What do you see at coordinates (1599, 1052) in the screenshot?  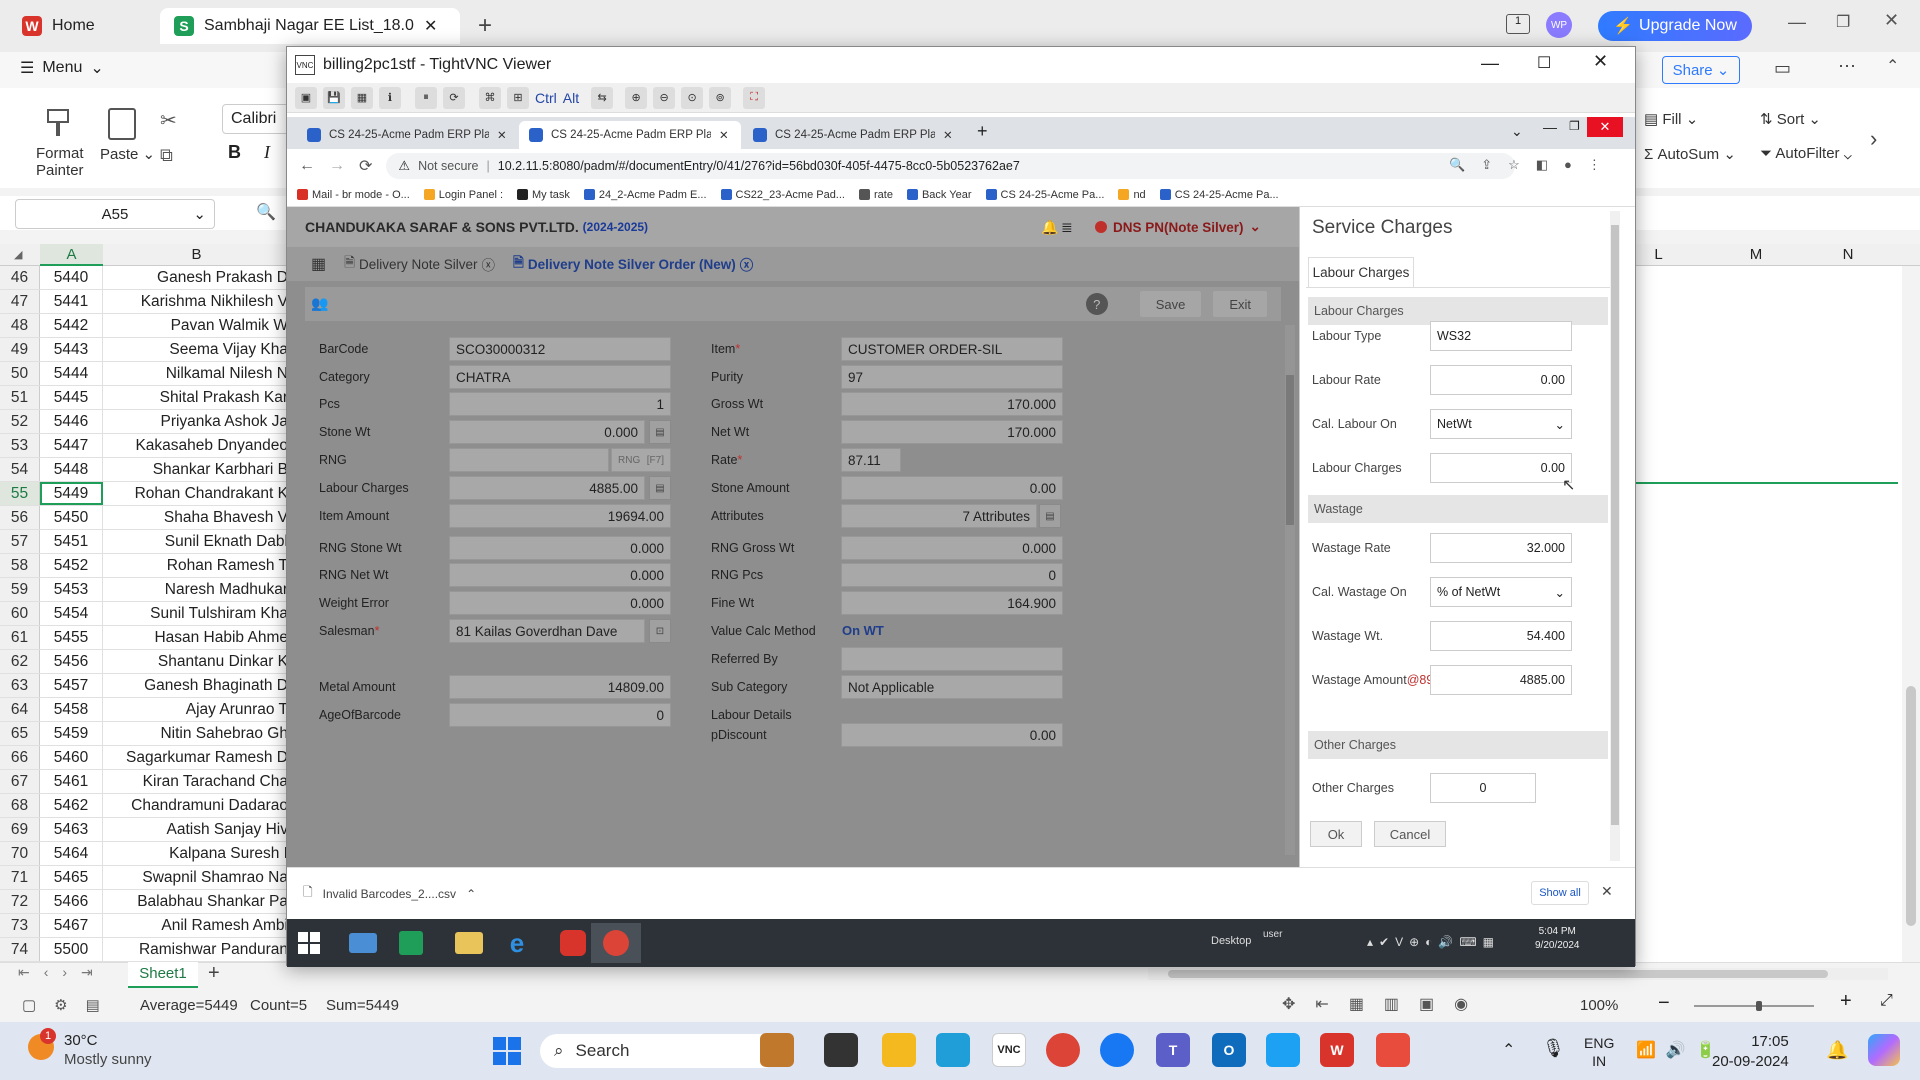 I see `language-indicator: ENG IN` at bounding box center [1599, 1052].